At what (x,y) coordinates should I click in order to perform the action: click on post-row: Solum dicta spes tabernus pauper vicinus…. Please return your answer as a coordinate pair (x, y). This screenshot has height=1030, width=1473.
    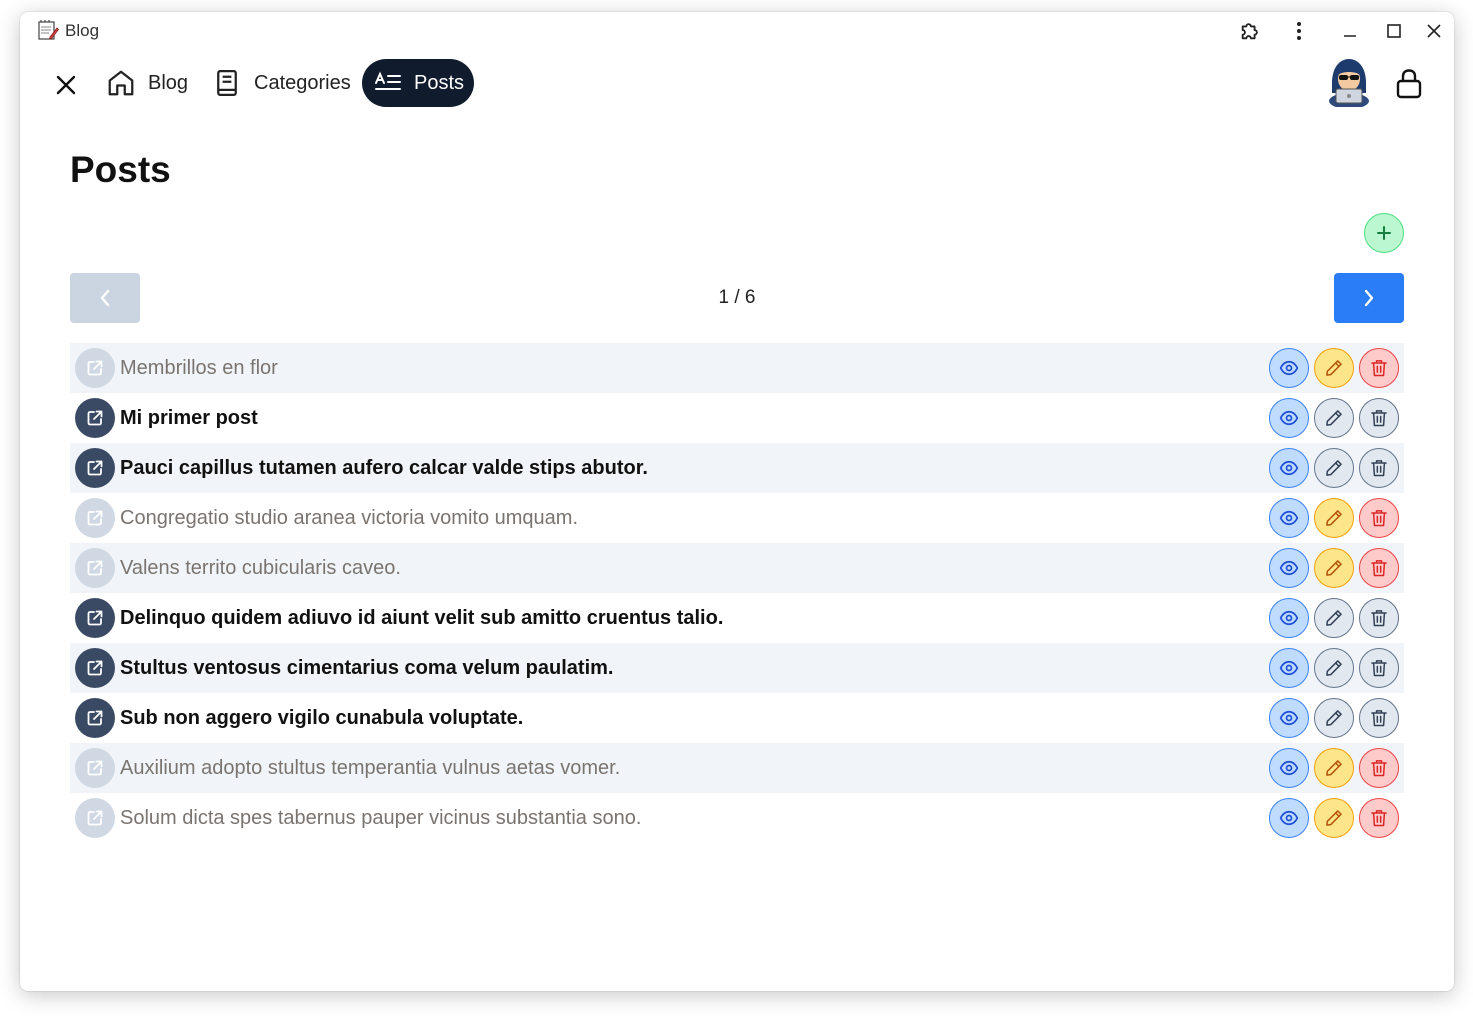
    Looking at the image, I should click on (737, 818).